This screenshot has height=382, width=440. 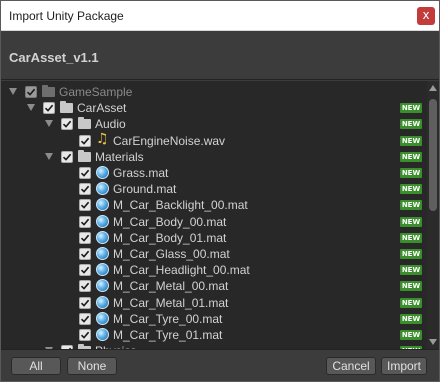 I want to click on tree-item-label: M_Car_Metal_01.mat, so click(x=171, y=302).